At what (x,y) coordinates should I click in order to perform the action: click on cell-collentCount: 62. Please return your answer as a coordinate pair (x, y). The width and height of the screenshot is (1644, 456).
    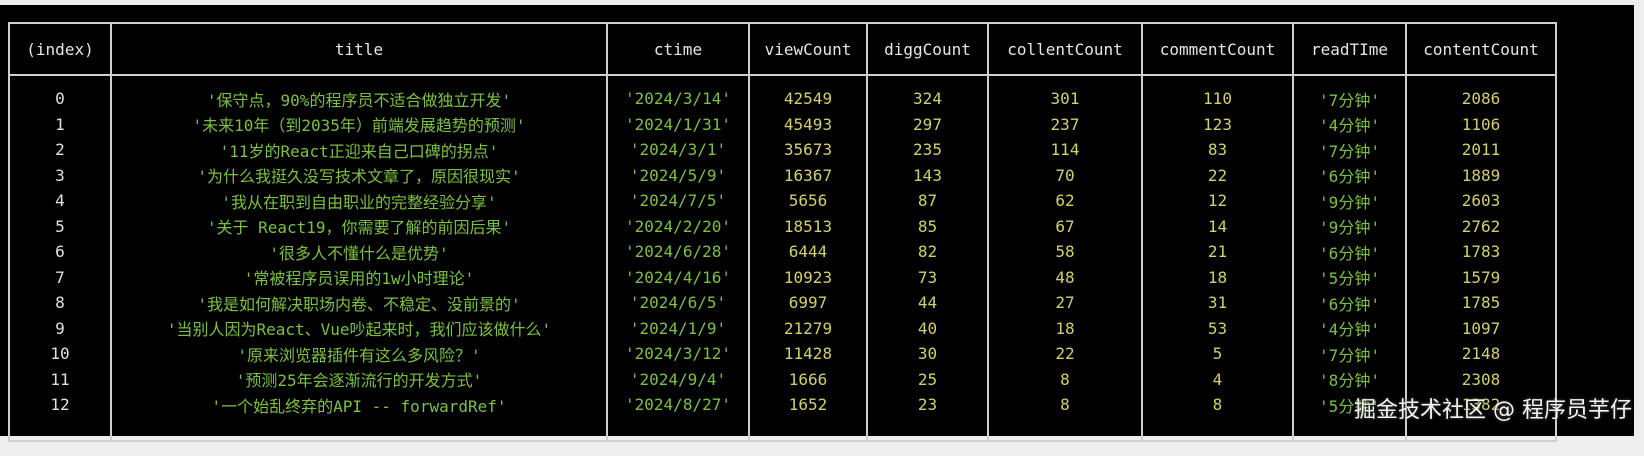
    Looking at the image, I should click on (1065, 201).